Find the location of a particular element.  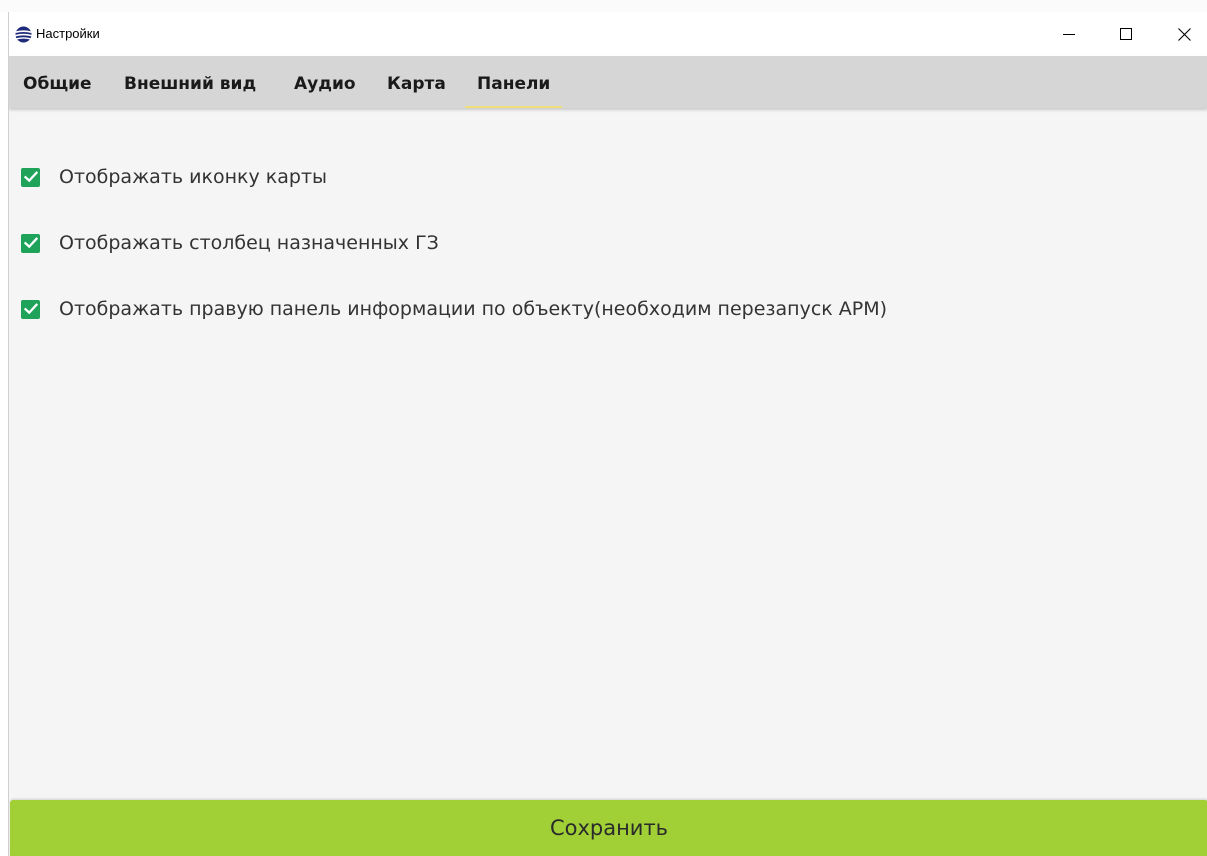

option-show-assigned-column: Отображать столбец назначенных ГЗ is located at coordinates (230, 243).